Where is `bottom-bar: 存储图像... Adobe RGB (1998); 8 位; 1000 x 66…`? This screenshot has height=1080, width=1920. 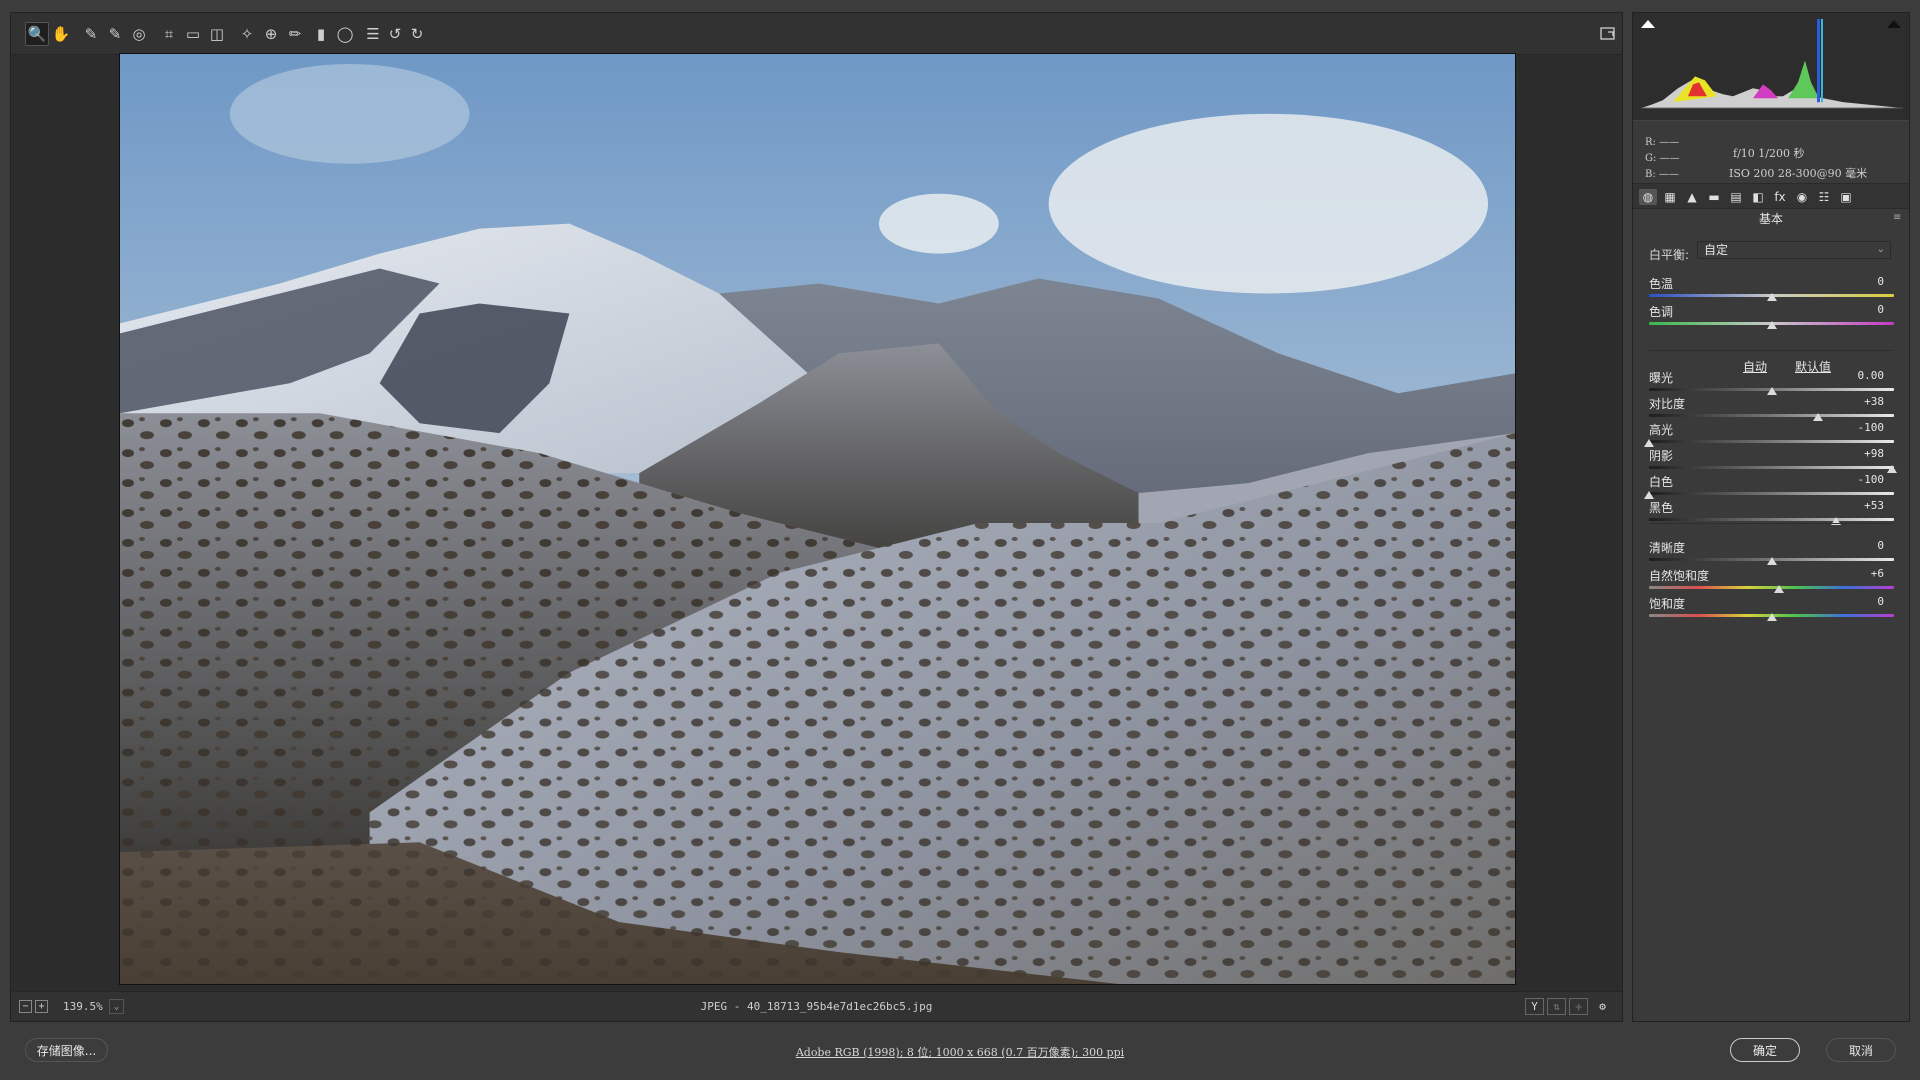
bottom-bar: 存储图像... Adobe RGB (1998); 8 位; 1000 x 66… is located at coordinates (960, 1055).